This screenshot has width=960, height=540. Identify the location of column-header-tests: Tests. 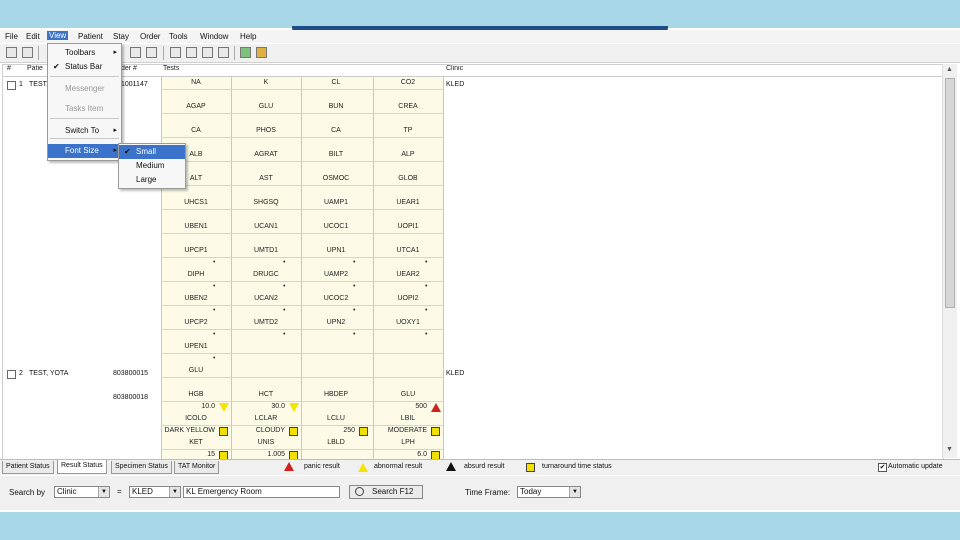
(171, 70).